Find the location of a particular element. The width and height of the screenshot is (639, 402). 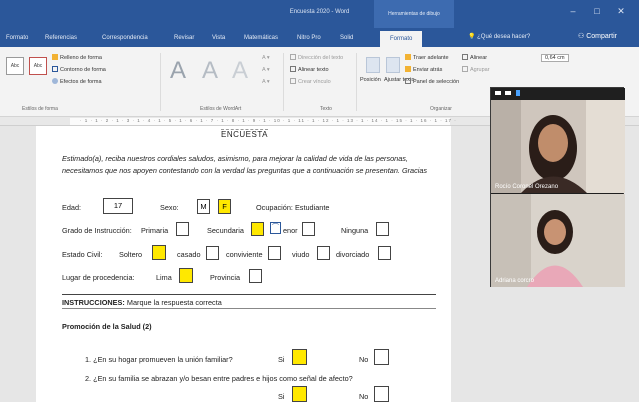

q2-no-label: No is located at coordinates (364, 396).